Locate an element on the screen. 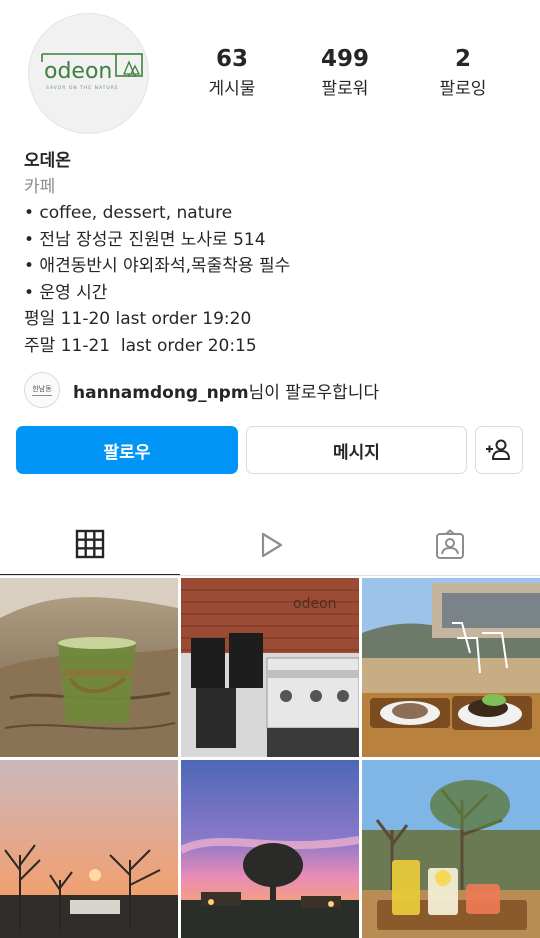  followers-stat: 499 팔로워 is located at coordinates (345, 73).